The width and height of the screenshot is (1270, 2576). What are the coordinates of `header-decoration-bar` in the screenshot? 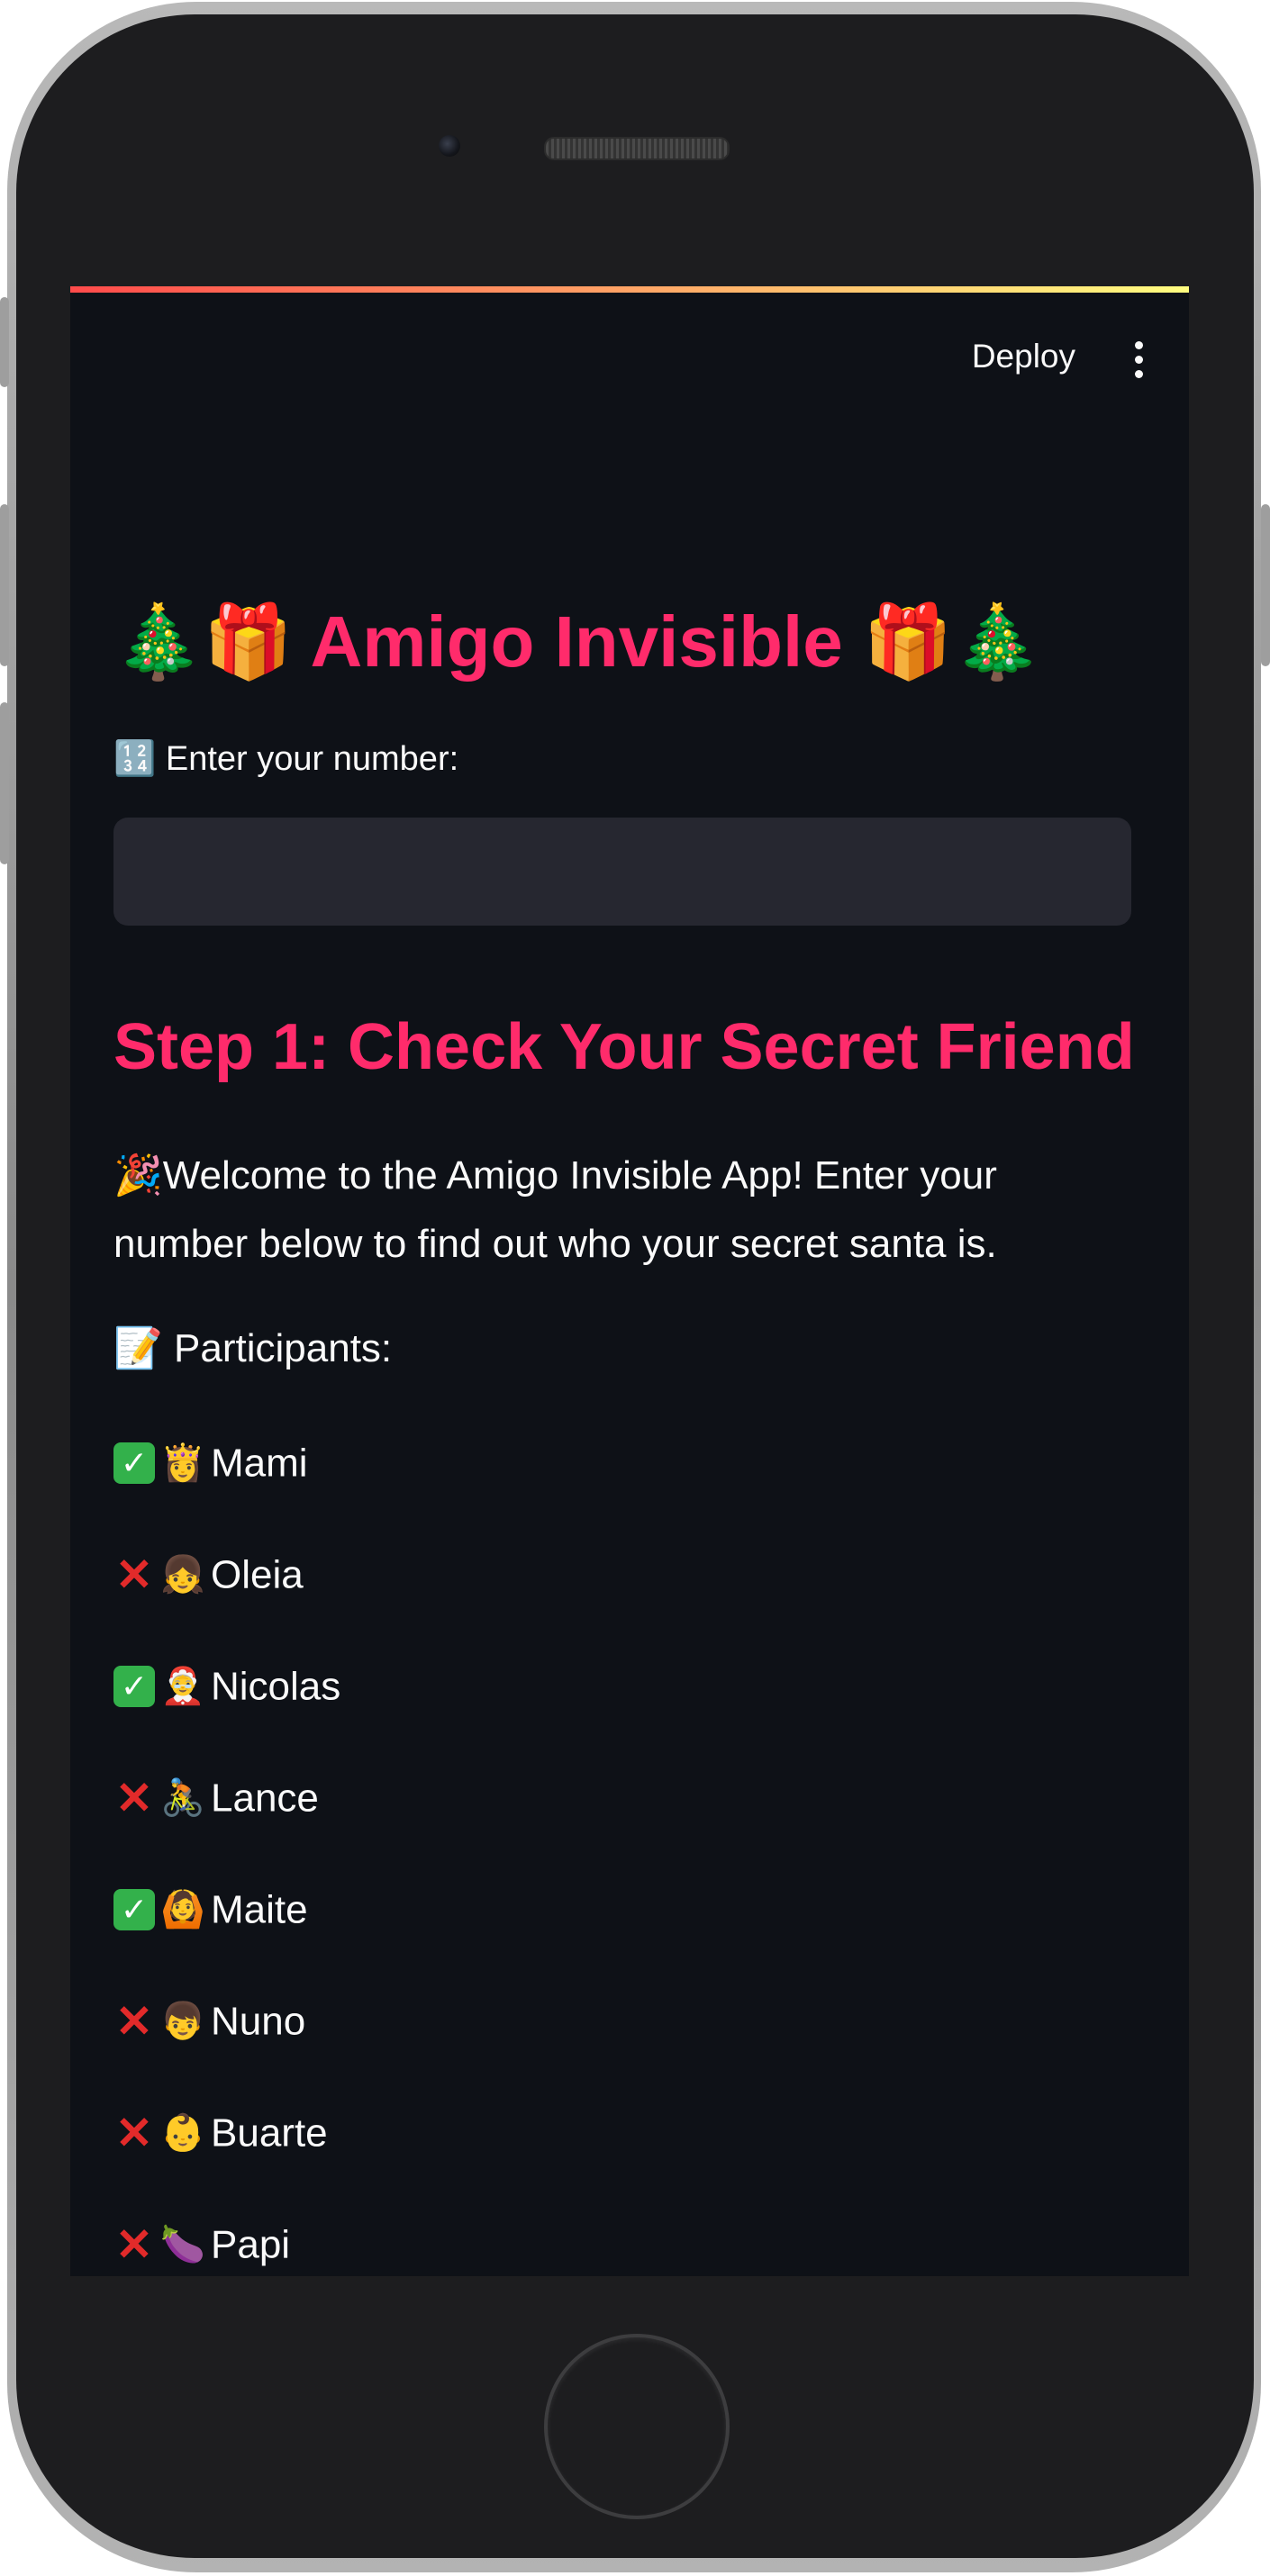 It's located at (629, 289).